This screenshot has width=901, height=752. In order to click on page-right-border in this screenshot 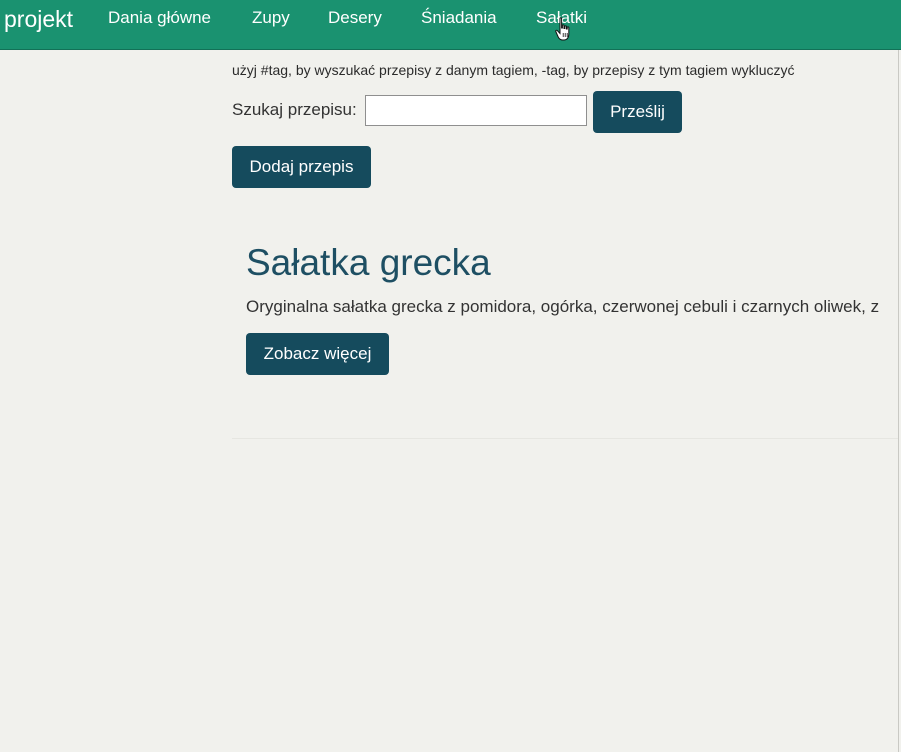, I will do `click(898, 401)`.